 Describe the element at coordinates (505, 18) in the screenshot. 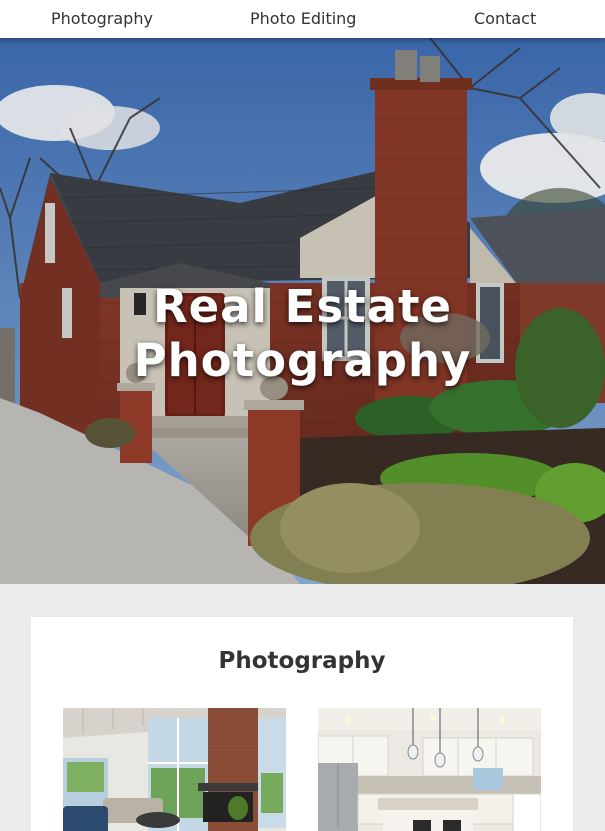

I see `nav-link-contact: Contact` at that location.